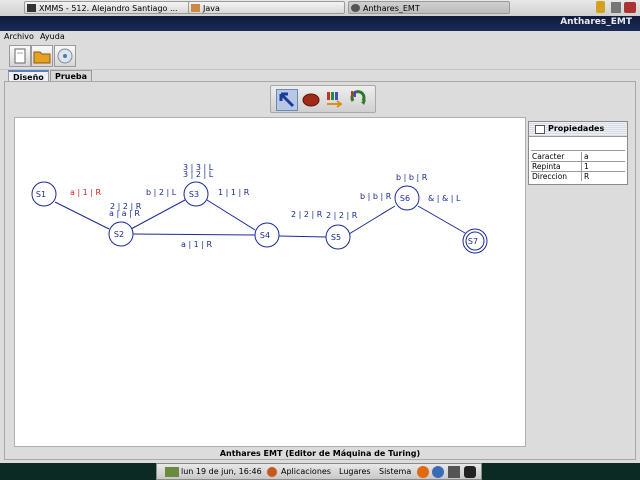  Describe the element at coordinates (405, 198) in the screenshot. I see `state-label: S6` at that location.